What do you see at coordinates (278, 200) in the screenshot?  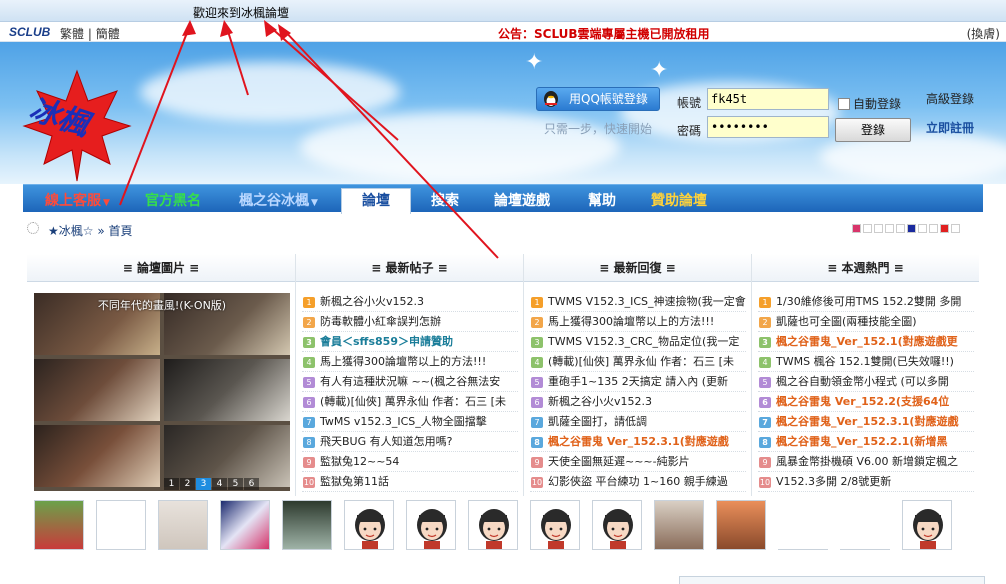 I see `nav-item-maple: 楓之谷冰楓 ▼` at bounding box center [278, 200].